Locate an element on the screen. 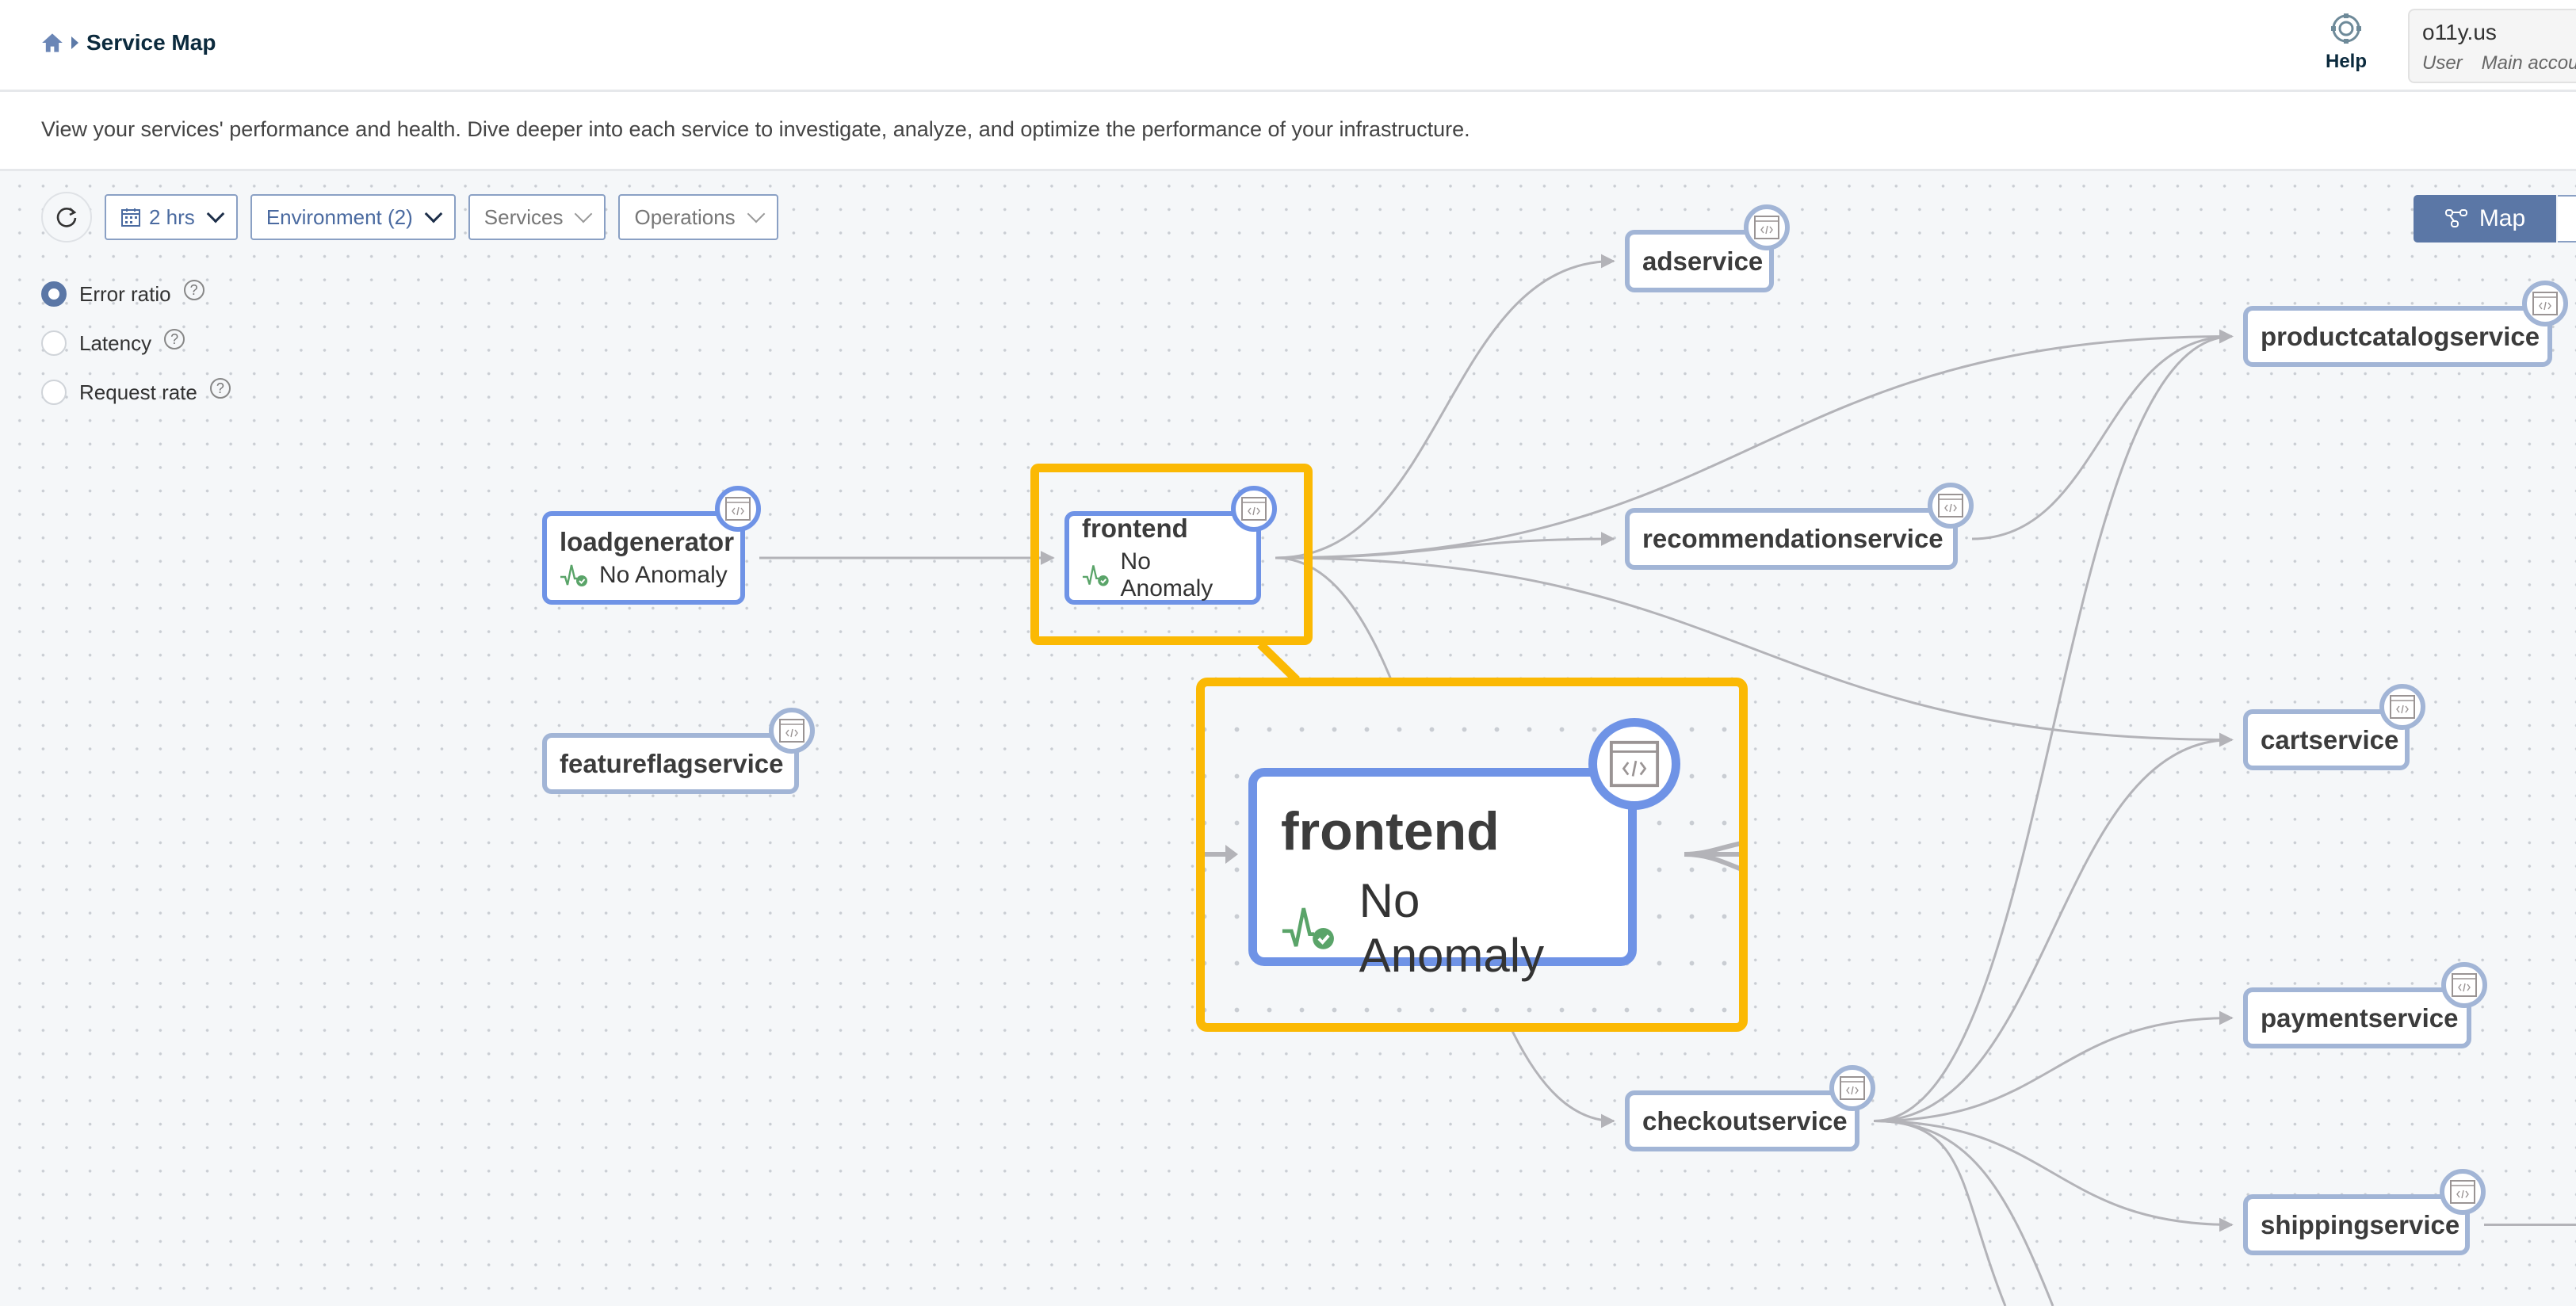 Image resolution: width=2576 pixels, height=1306 pixels. account-switcher: o11y.us User Main account is located at coordinates (2492, 46).